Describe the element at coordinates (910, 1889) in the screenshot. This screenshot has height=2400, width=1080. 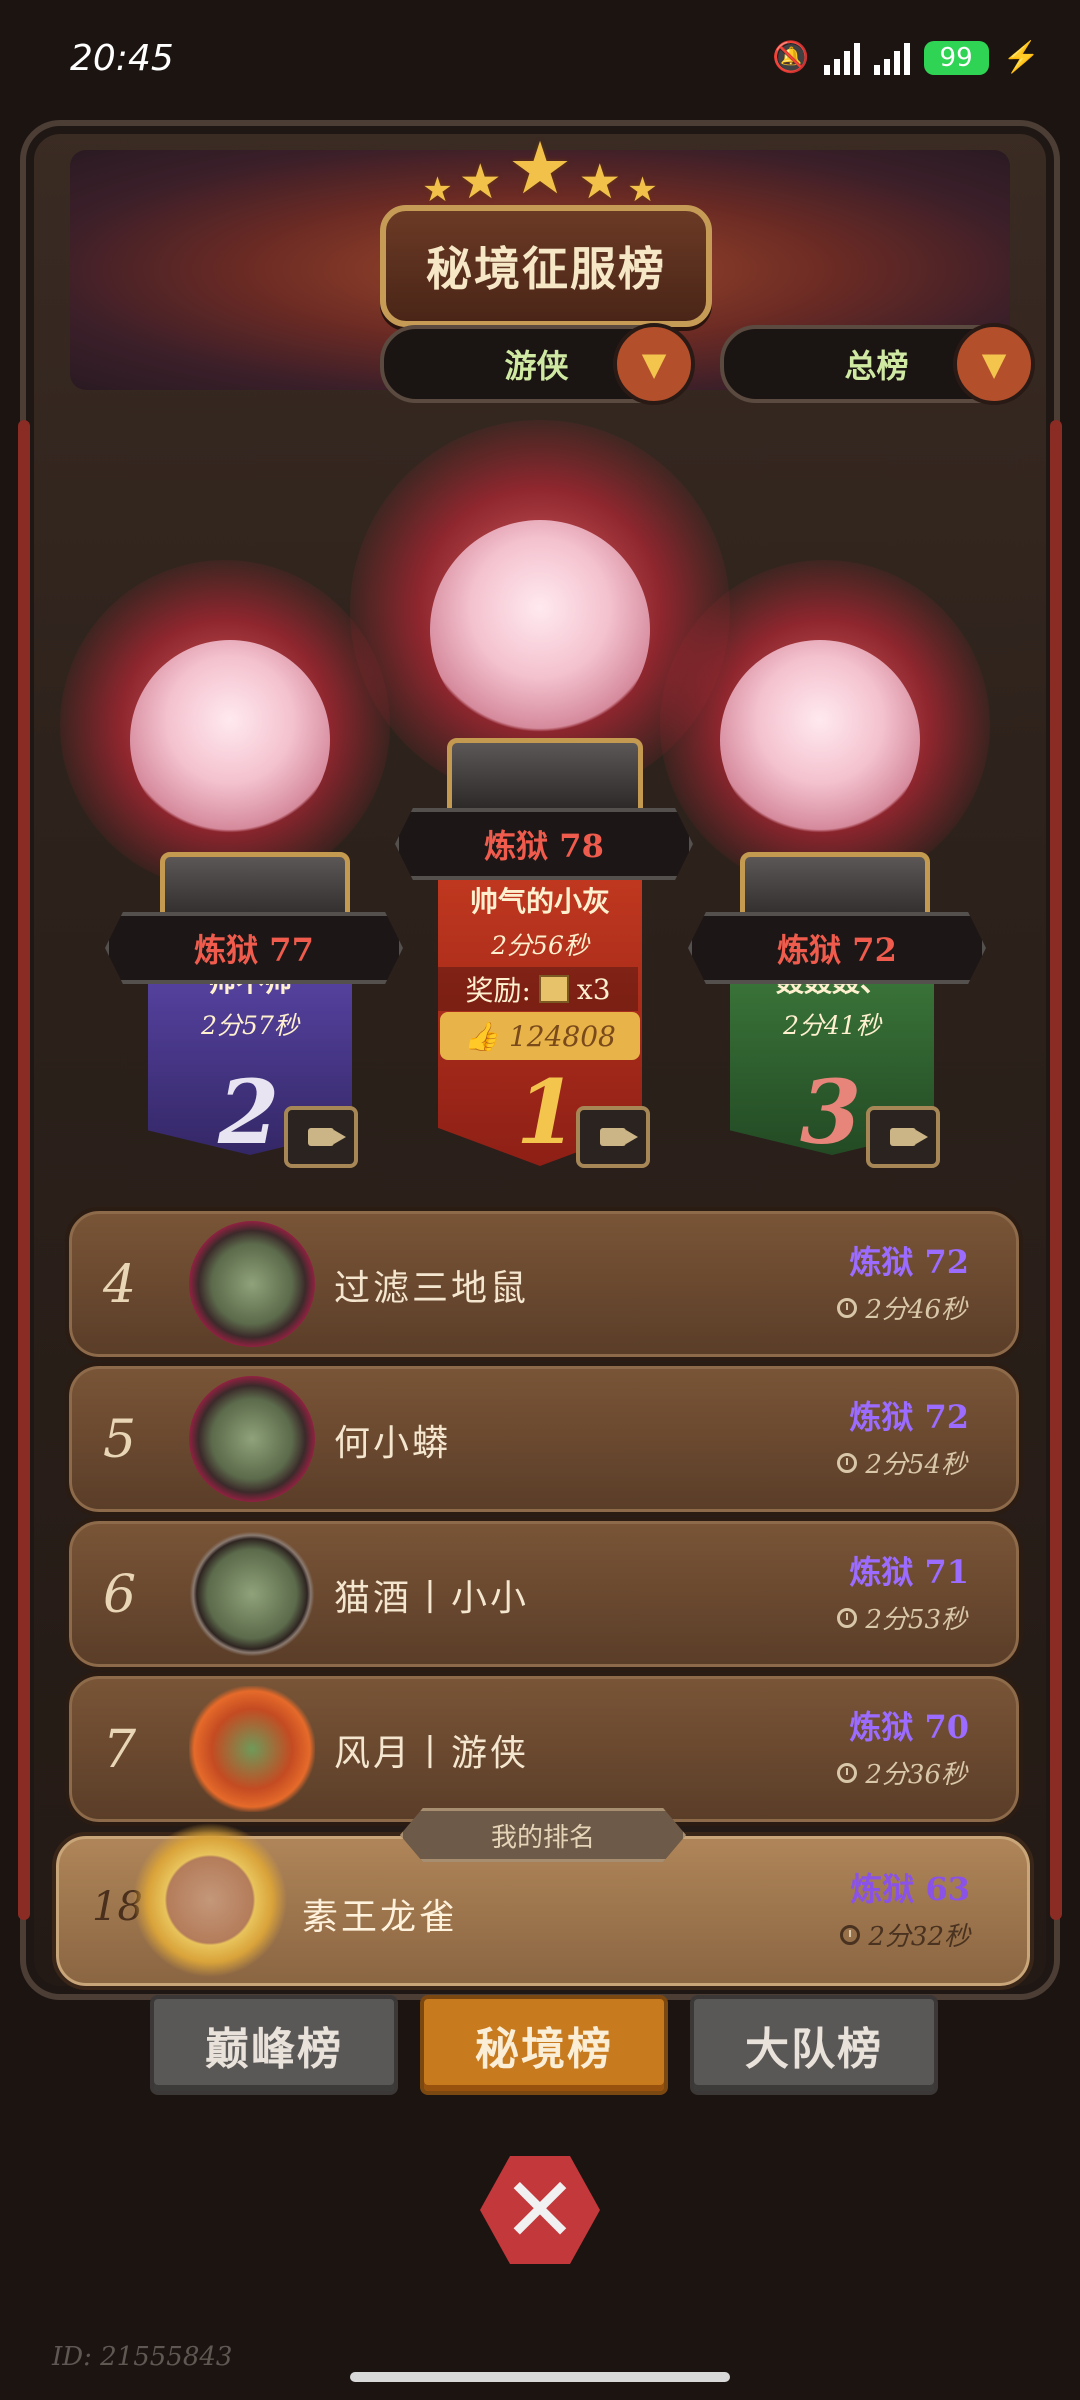
I see `my-score: 炼狱 63` at that location.